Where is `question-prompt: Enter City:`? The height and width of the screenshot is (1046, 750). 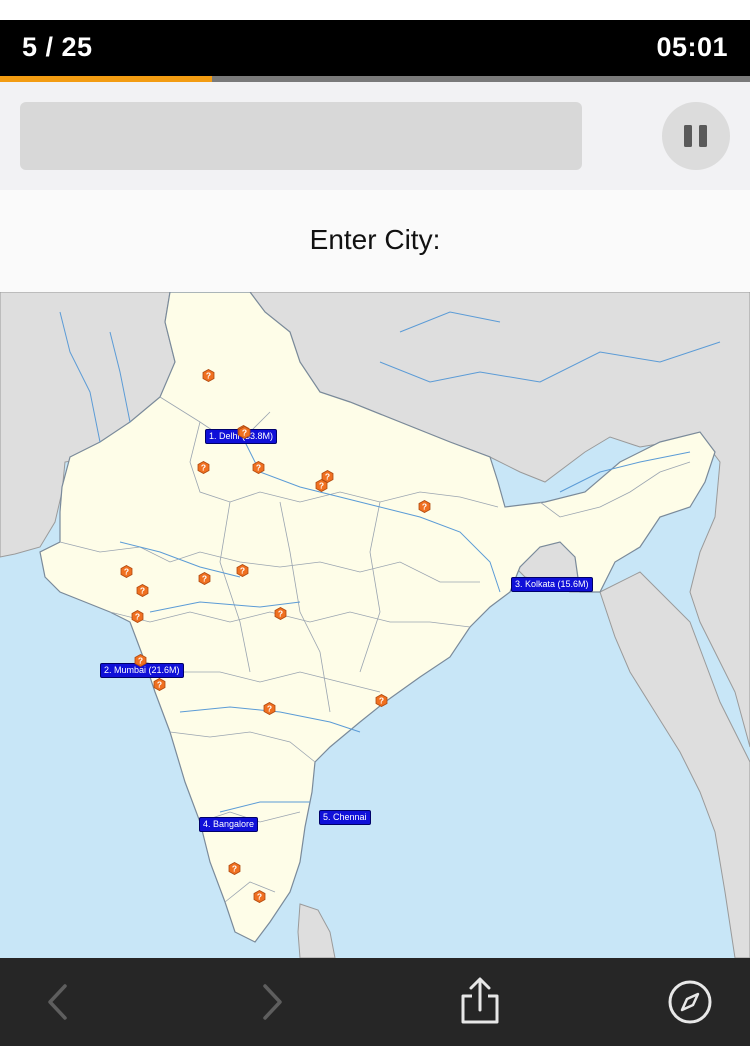
question-prompt: Enter City: is located at coordinates (375, 241).